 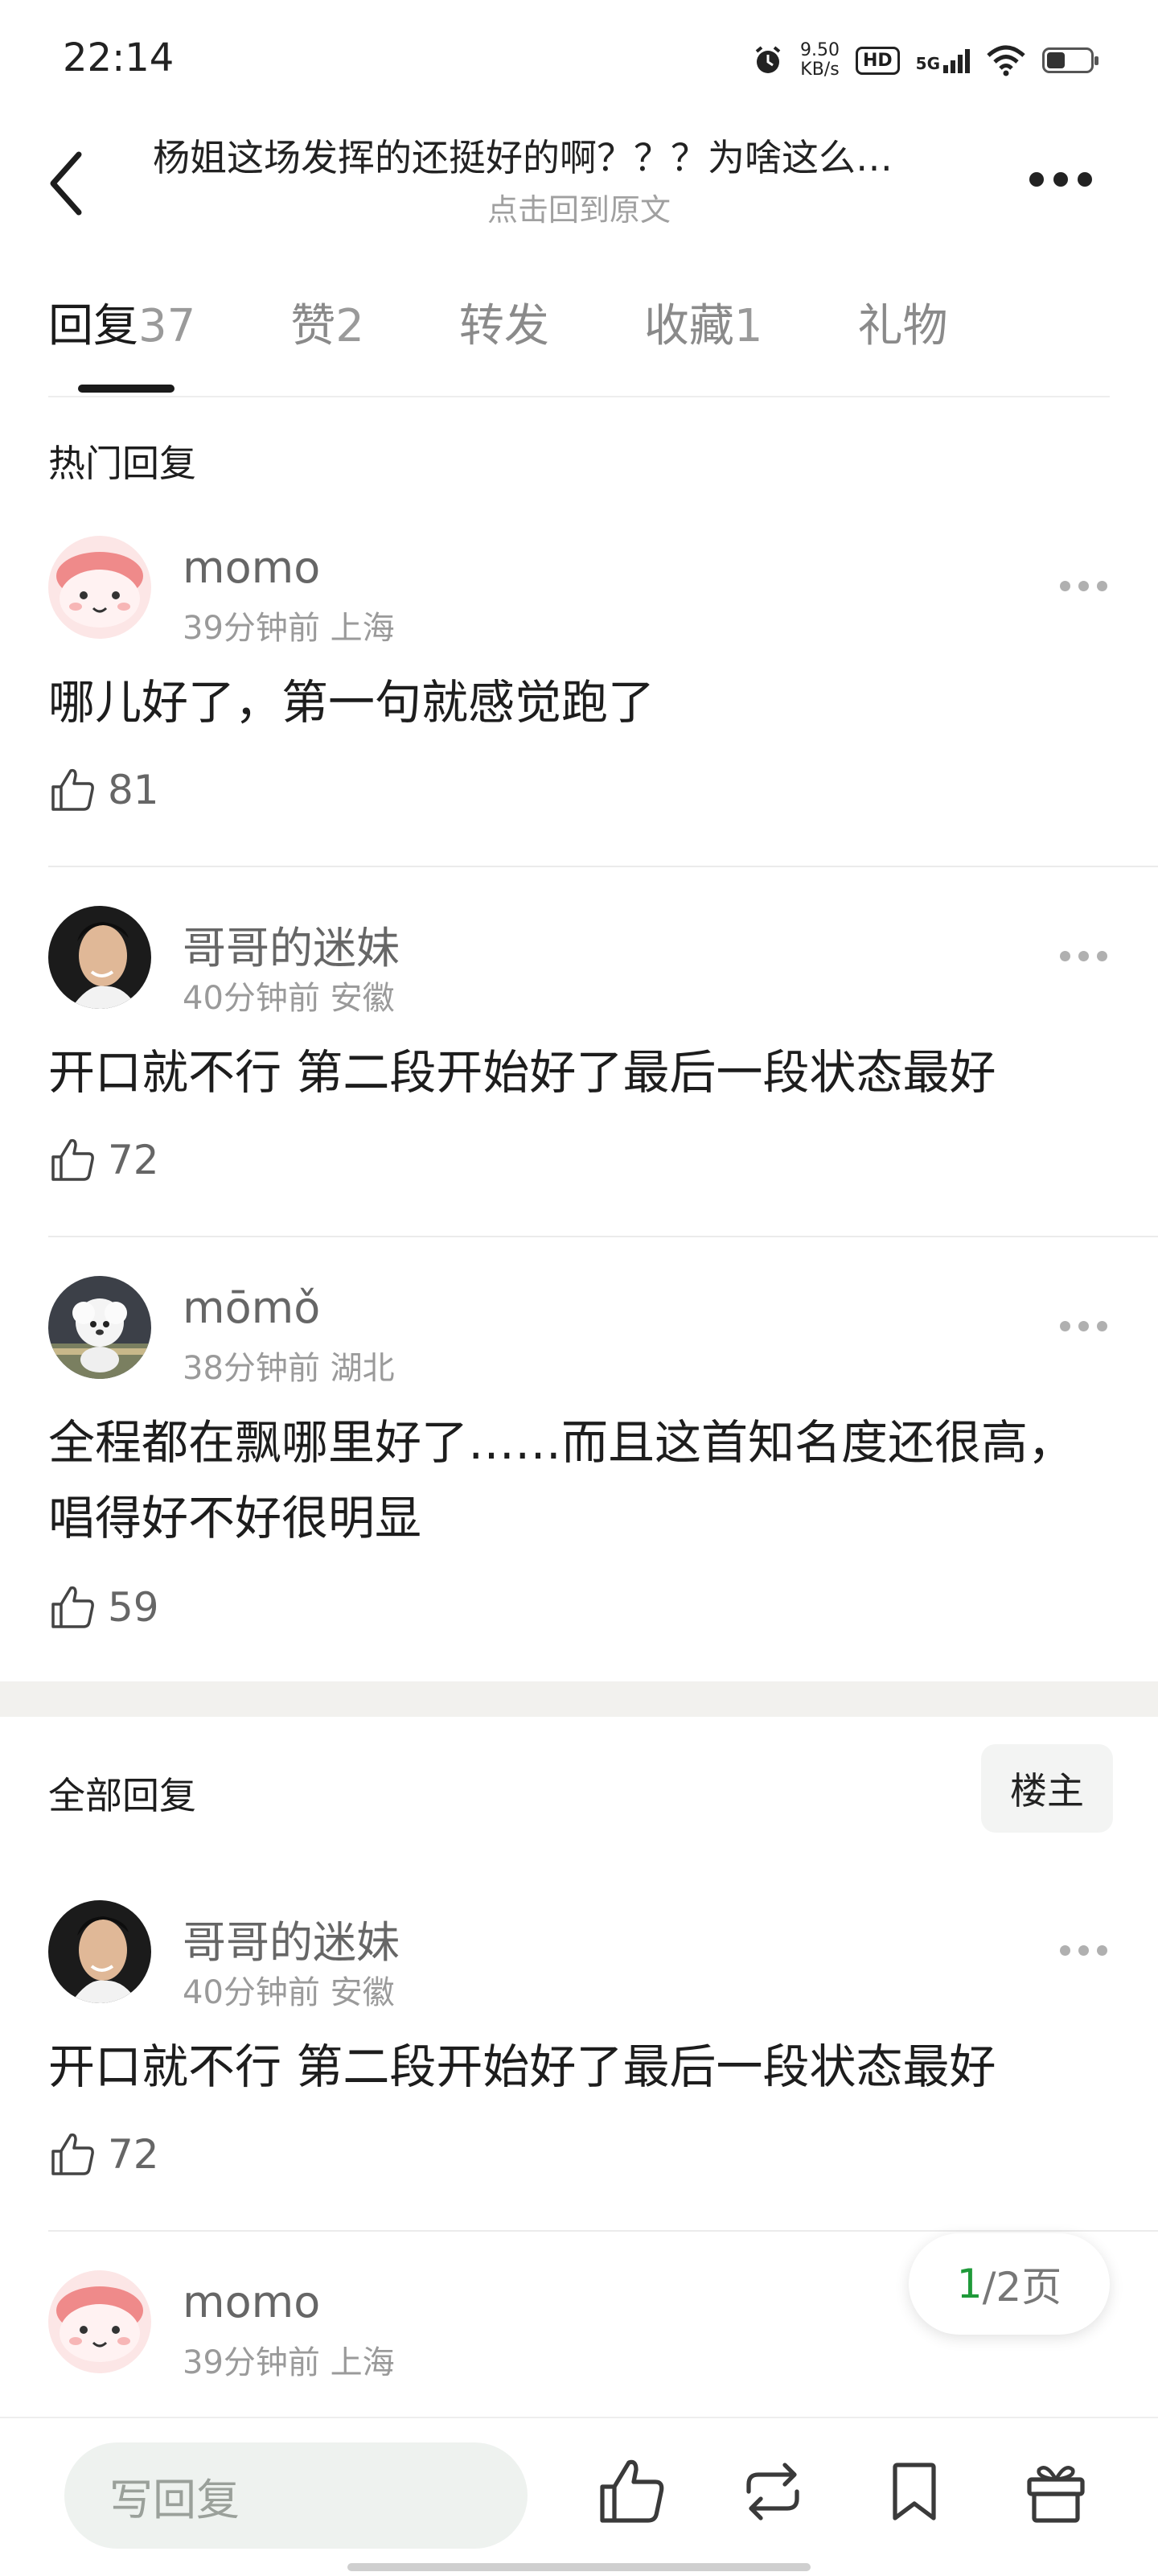 What do you see at coordinates (631, 2491) in the screenshot?
I see `like-icon` at bounding box center [631, 2491].